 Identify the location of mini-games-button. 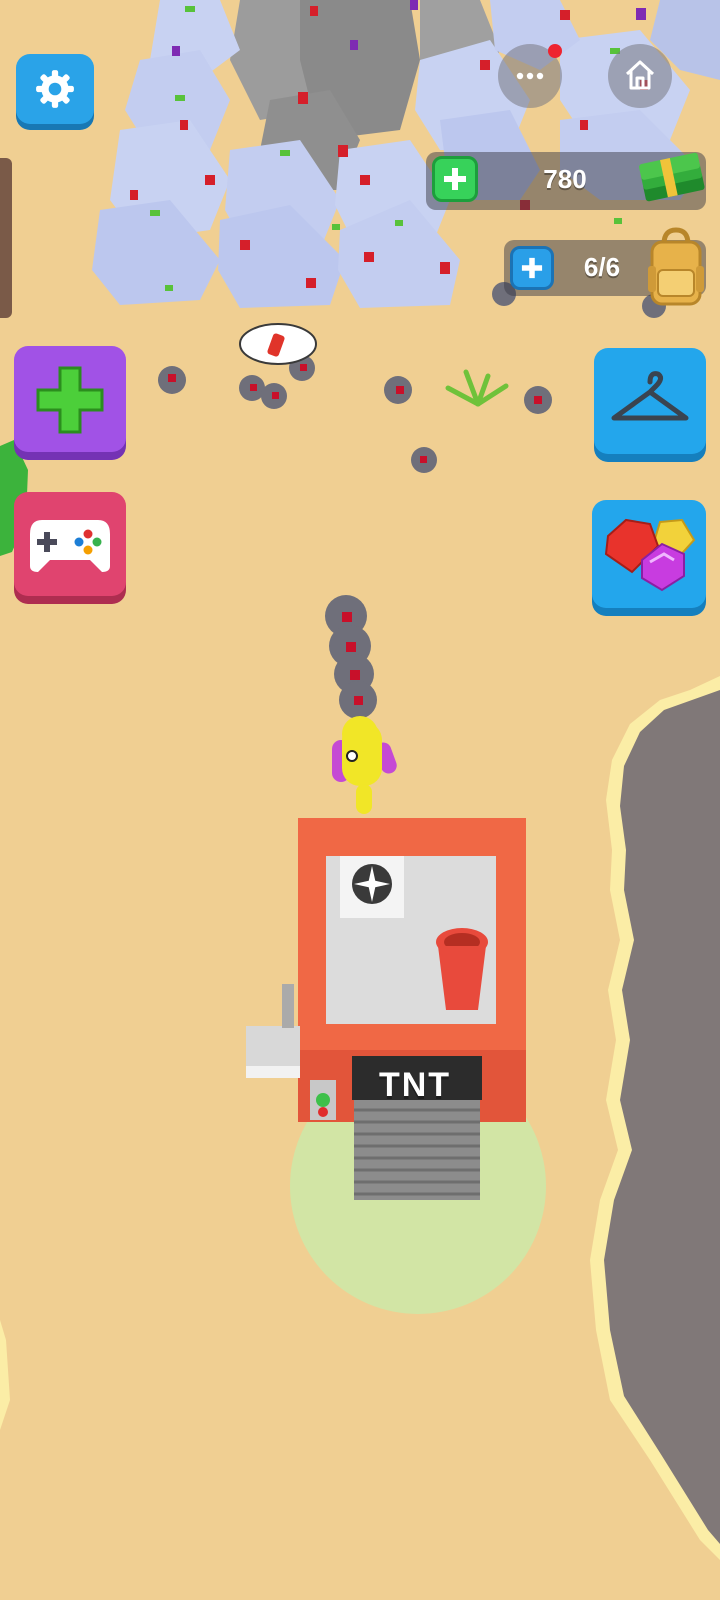
(70, 544).